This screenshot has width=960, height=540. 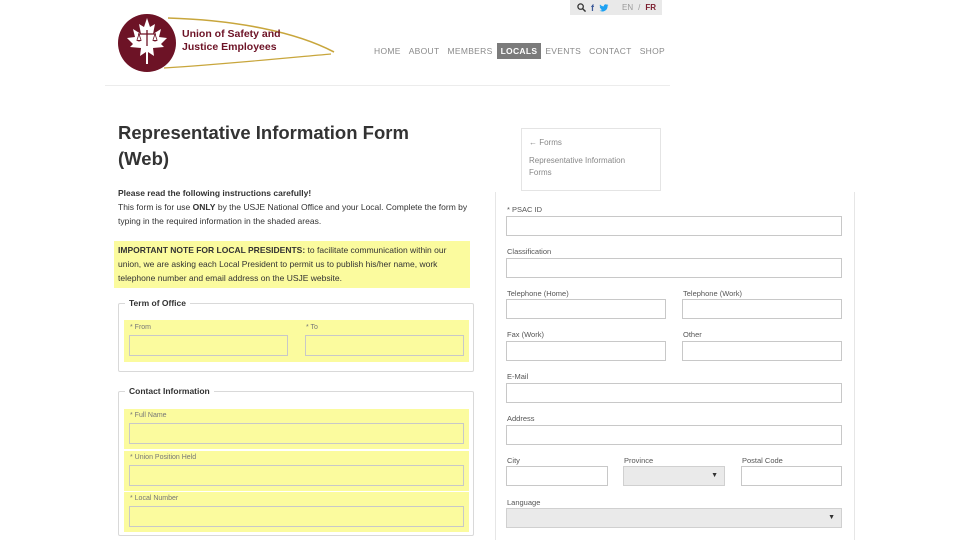 I want to click on twitter-icon, so click(x=604, y=7).